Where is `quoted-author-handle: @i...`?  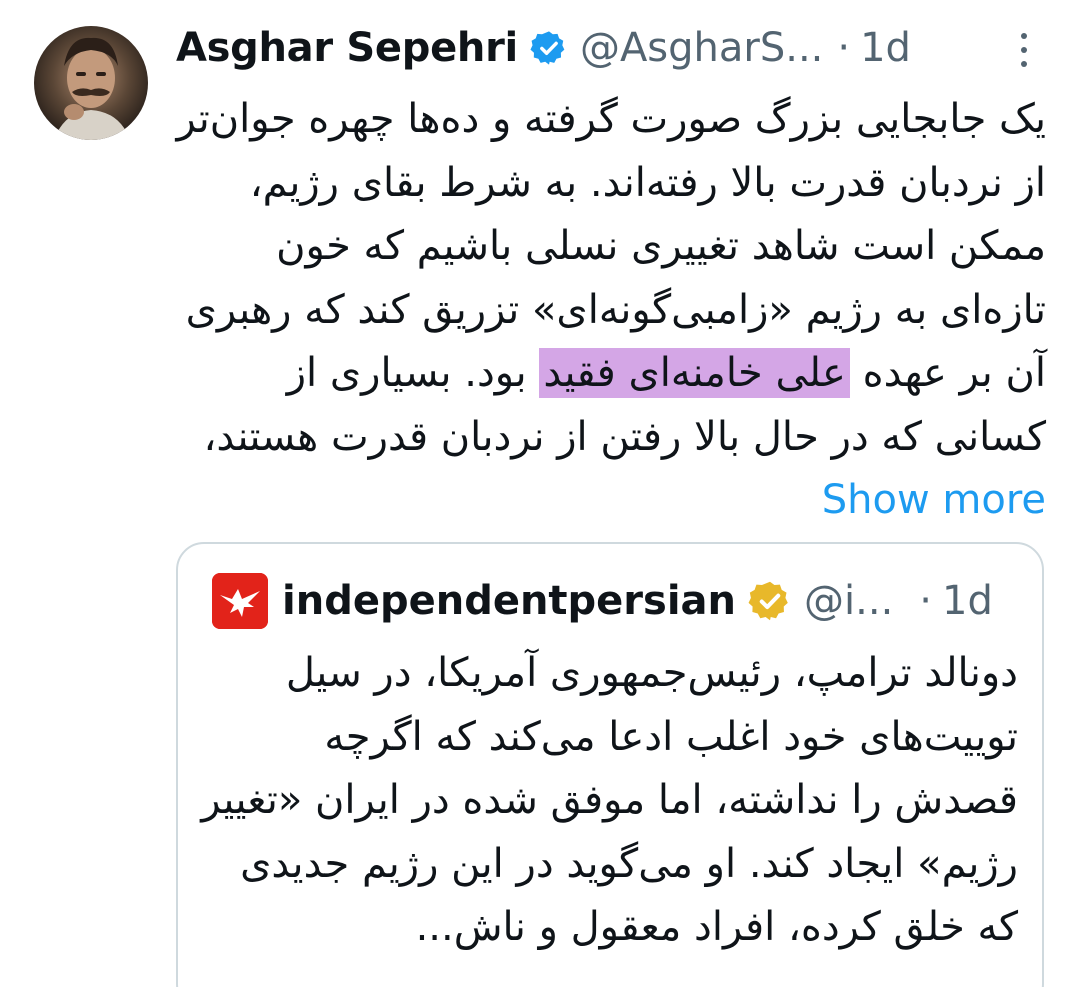 quoted-author-handle: @i... is located at coordinates (848, 601).